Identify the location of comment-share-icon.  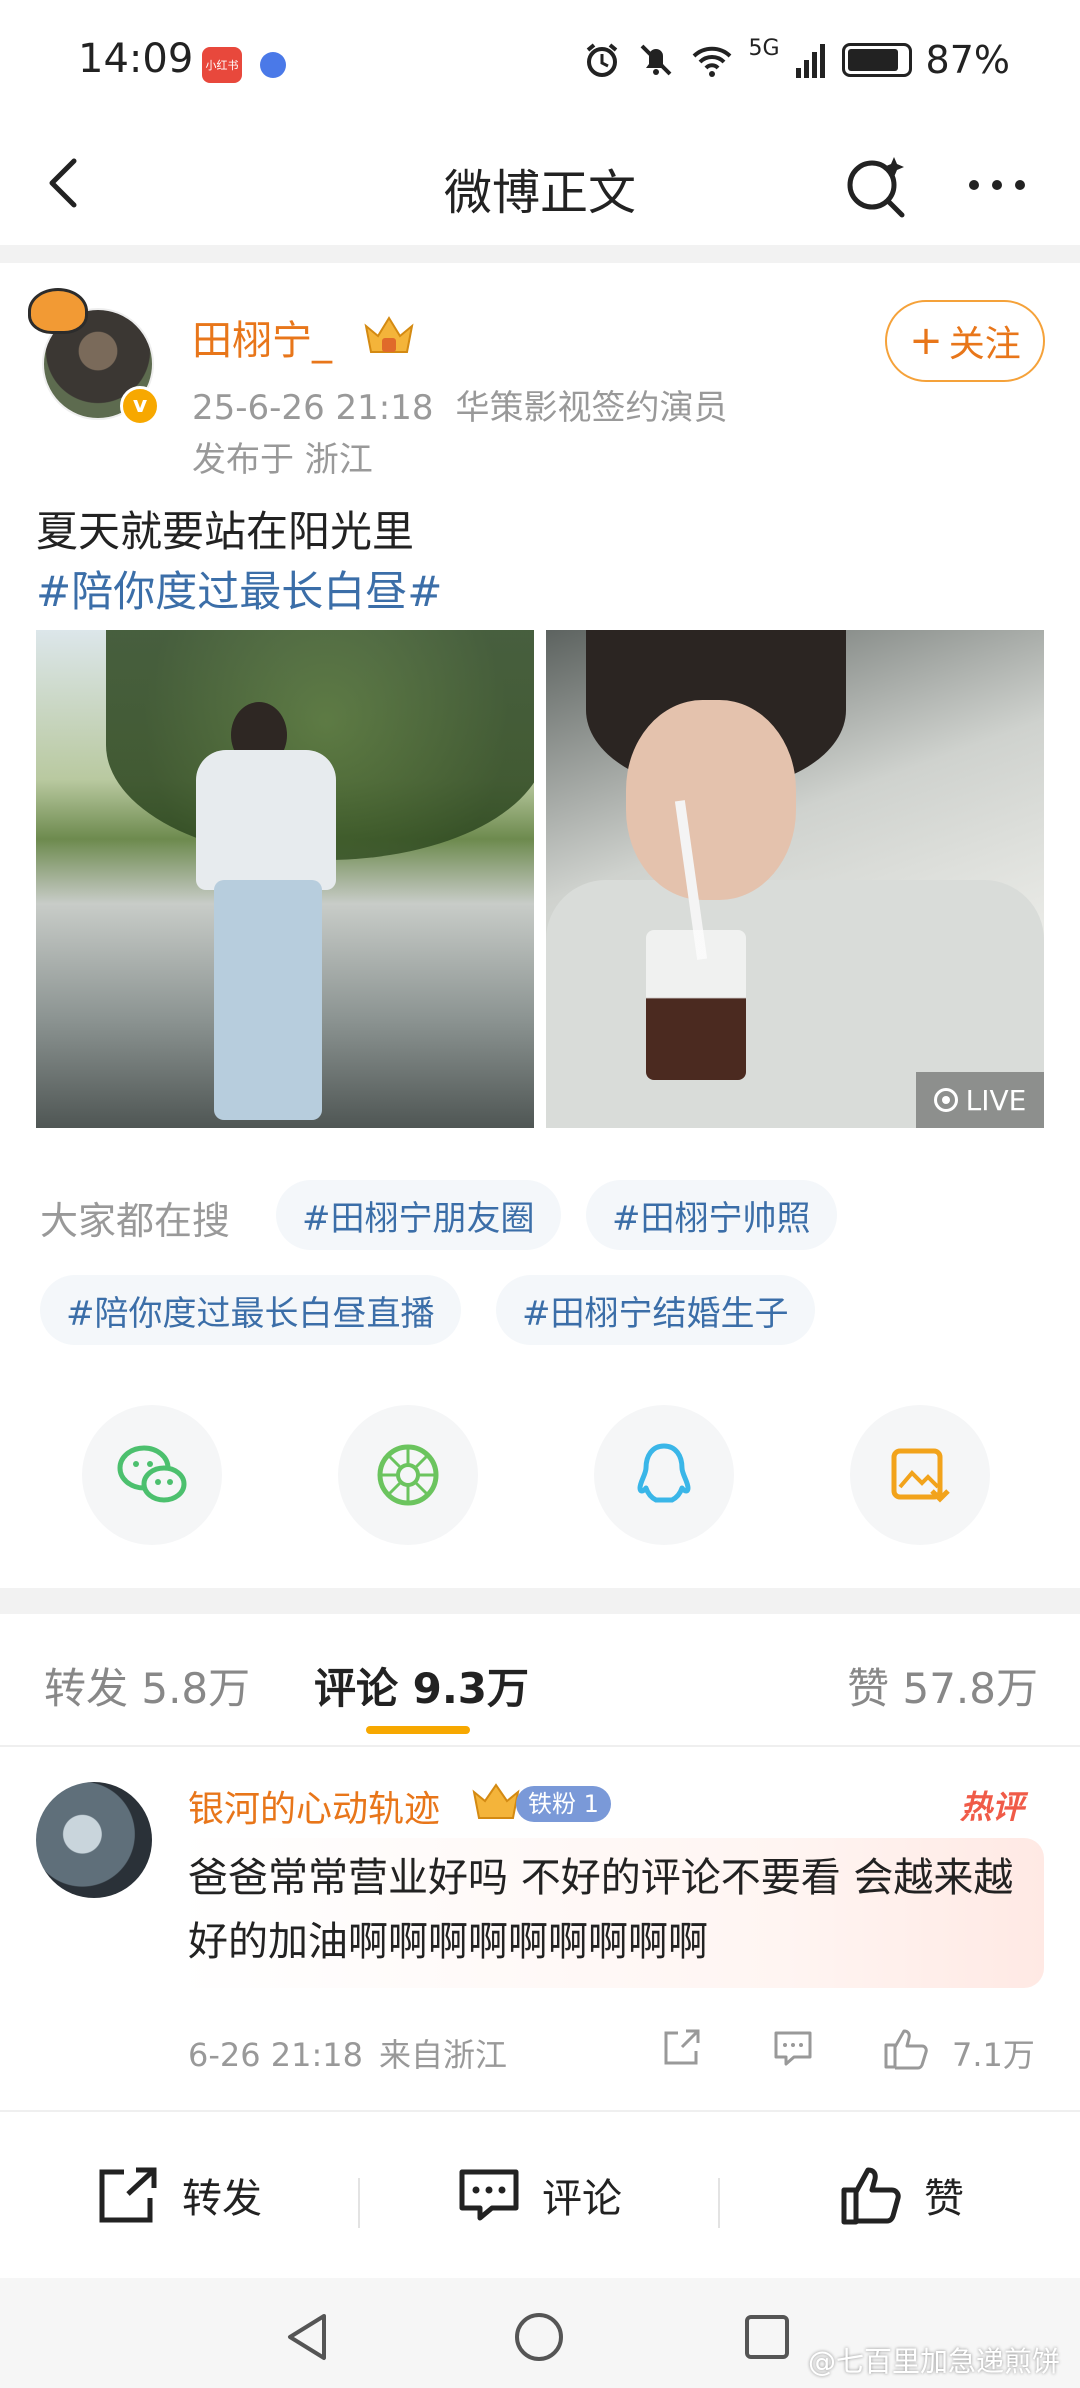
(681, 2048).